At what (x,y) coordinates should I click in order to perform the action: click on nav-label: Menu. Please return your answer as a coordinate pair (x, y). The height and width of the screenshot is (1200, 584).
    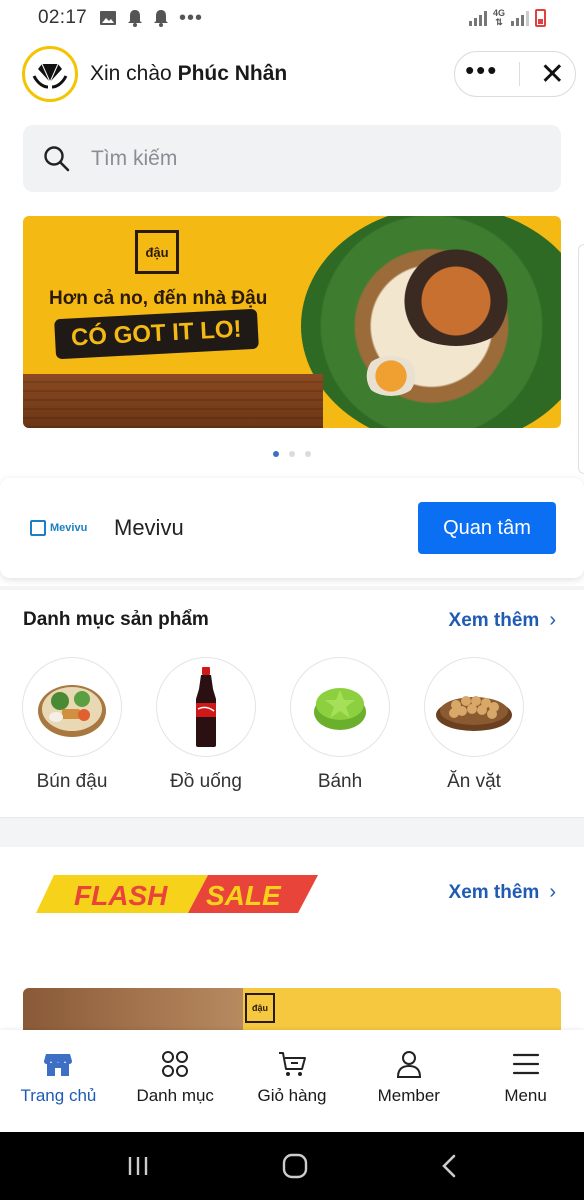
    Looking at the image, I should click on (525, 1095).